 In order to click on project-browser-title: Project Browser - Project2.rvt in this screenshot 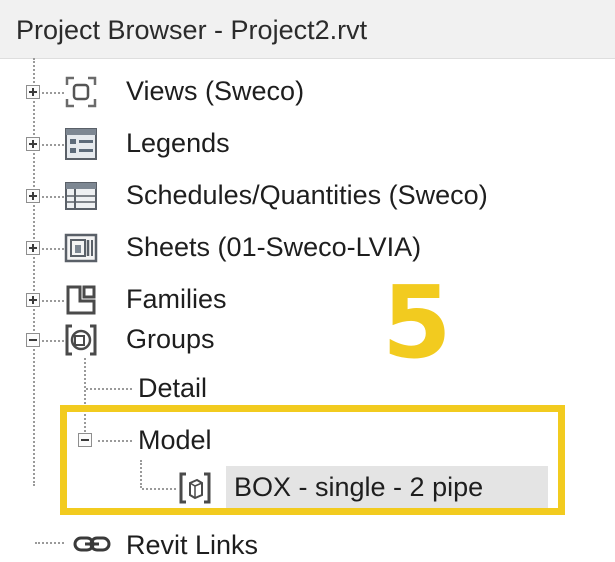, I will do `click(192, 30)`.